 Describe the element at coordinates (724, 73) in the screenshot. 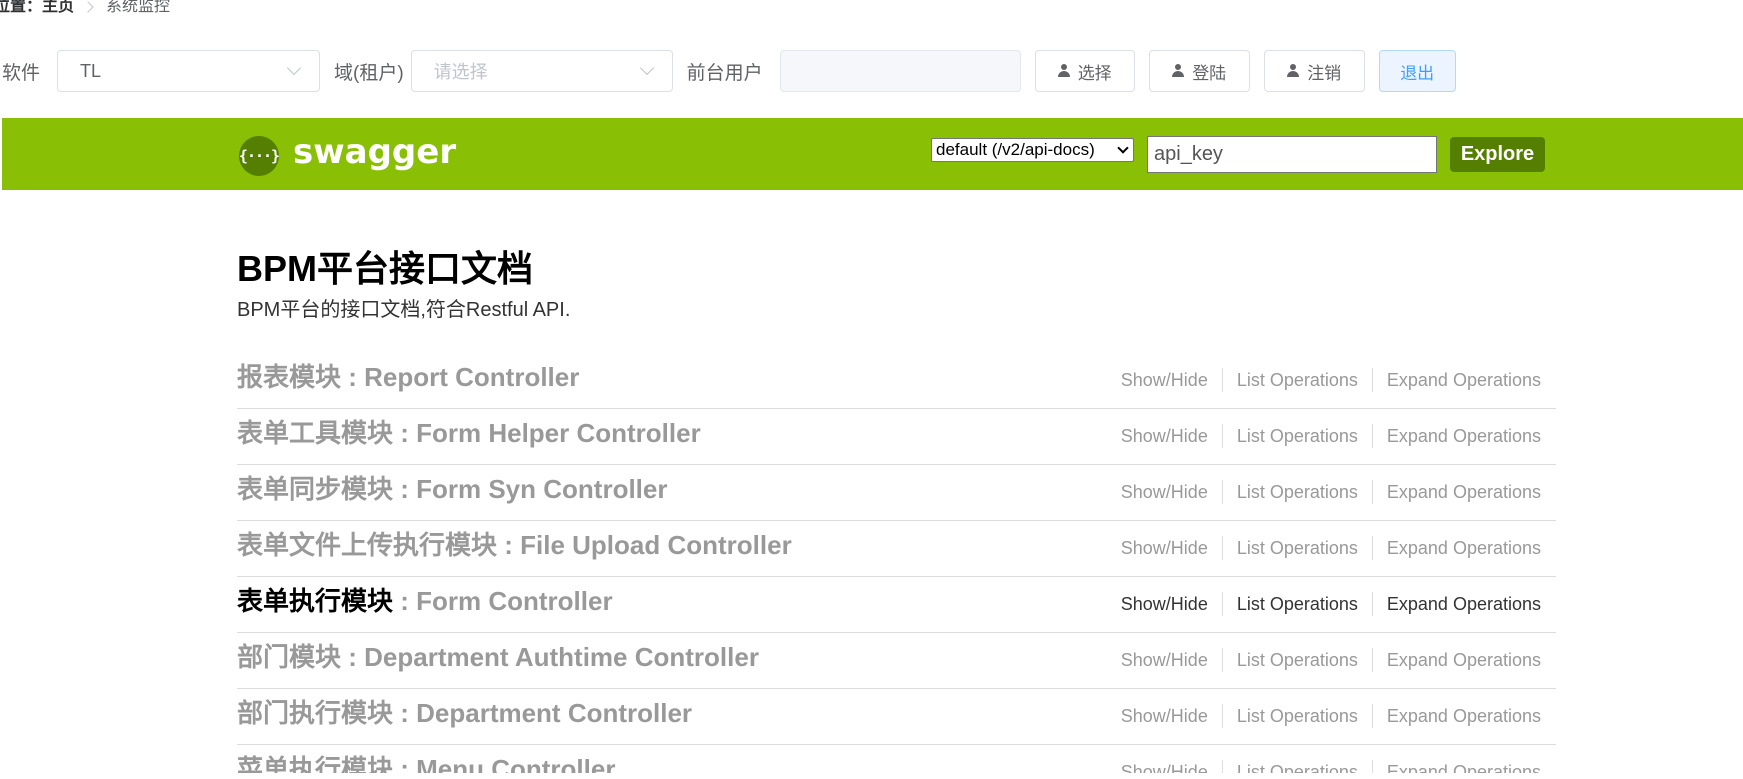

I see `frontend-user-label: 前台用户` at that location.